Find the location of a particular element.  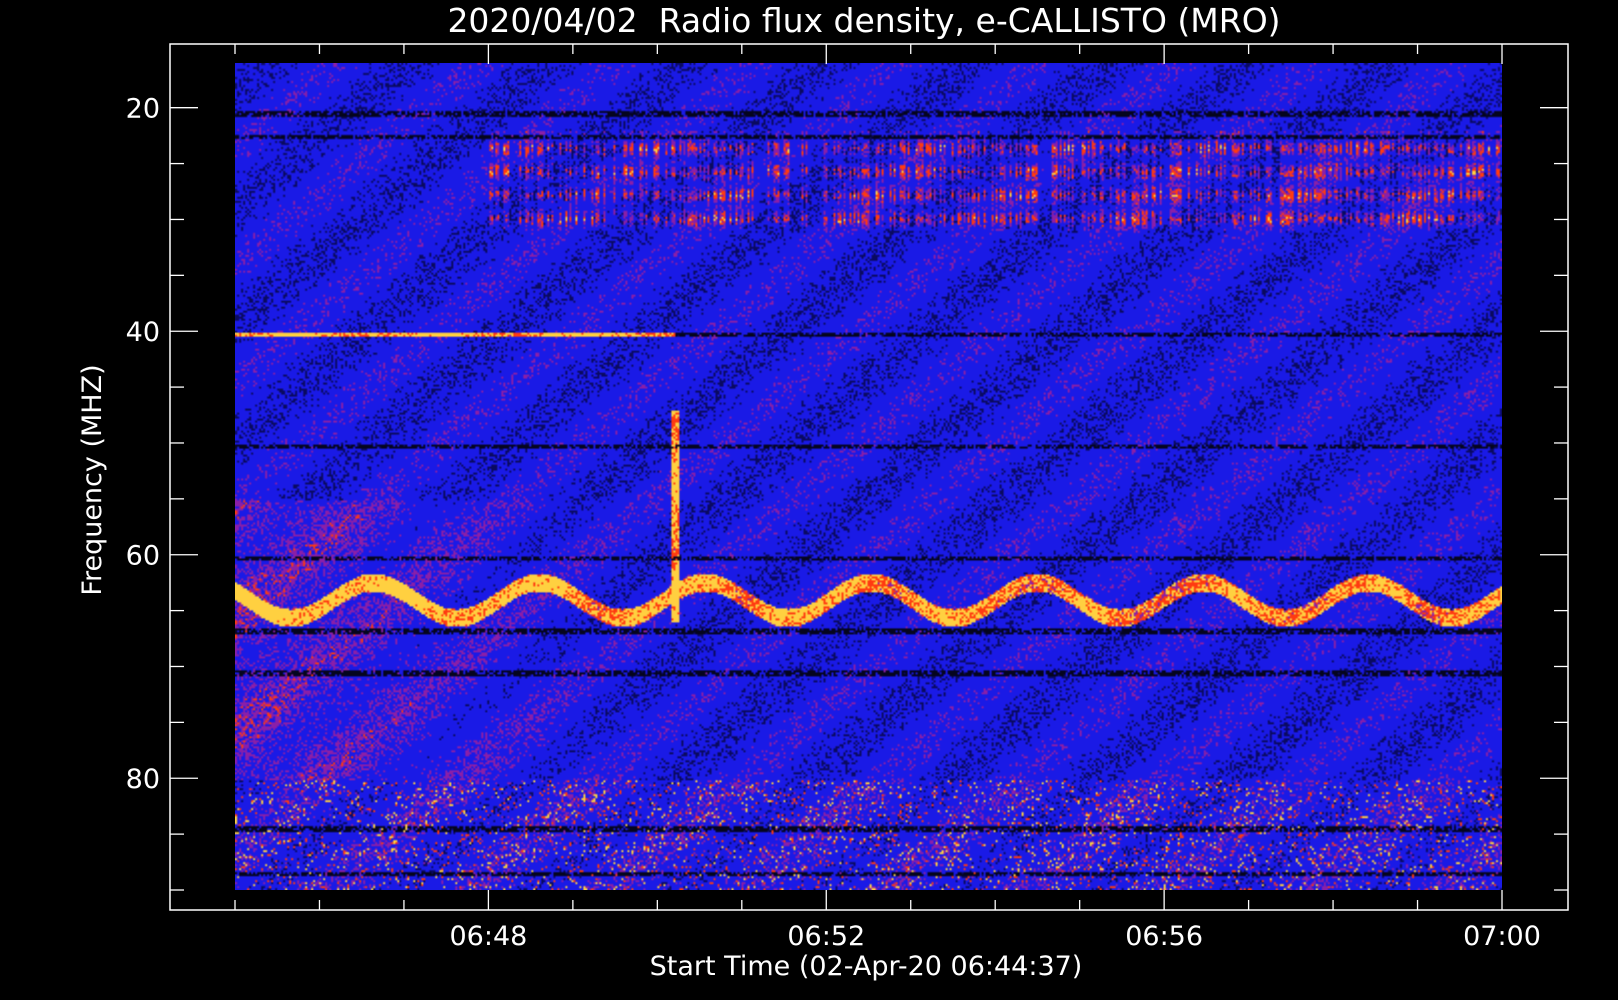

y-tick-label: 40 is located at coordinates (143, 332).